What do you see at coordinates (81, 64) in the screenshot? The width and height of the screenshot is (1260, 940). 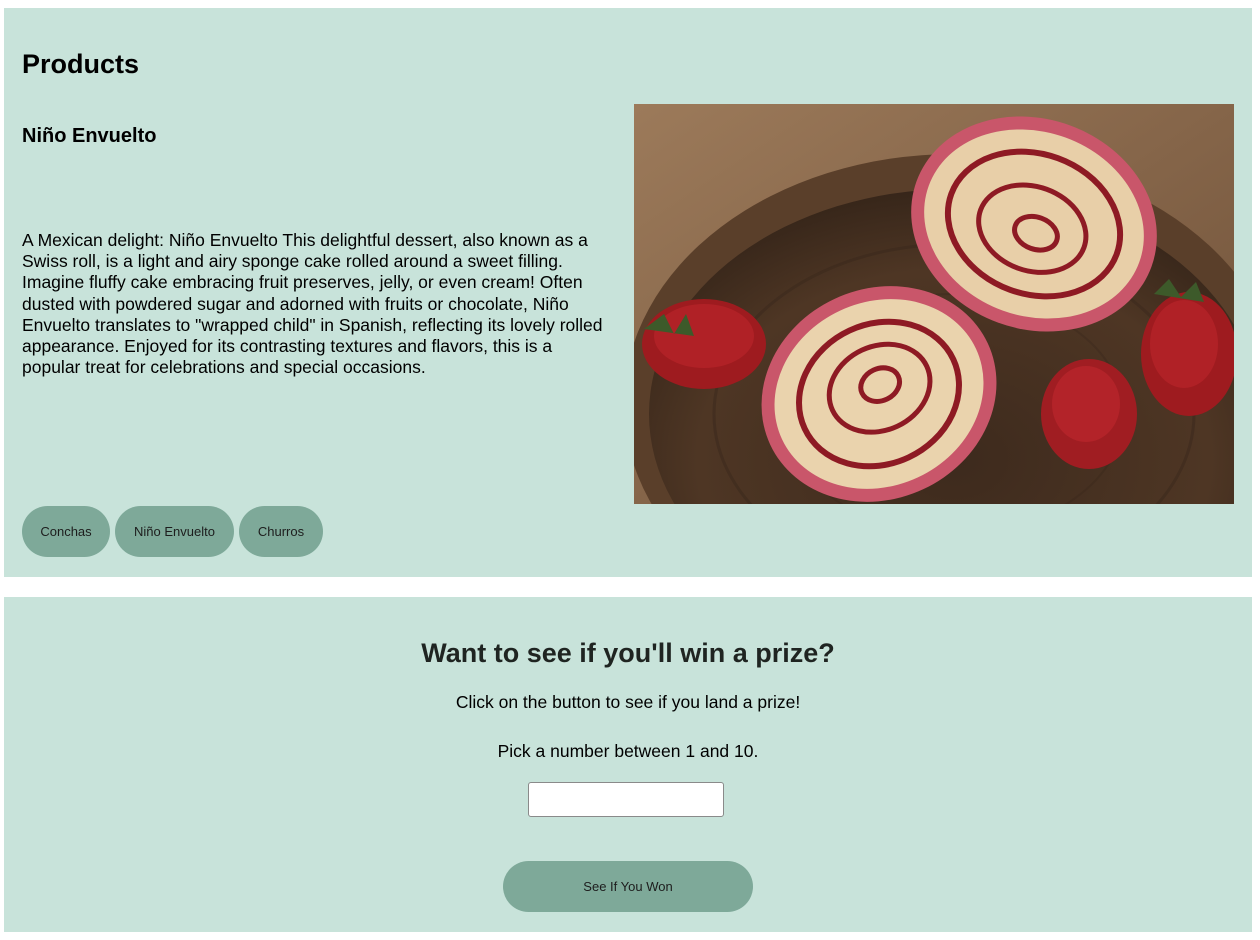 I see `products-heading: Products` at bounding box center [81, 64].